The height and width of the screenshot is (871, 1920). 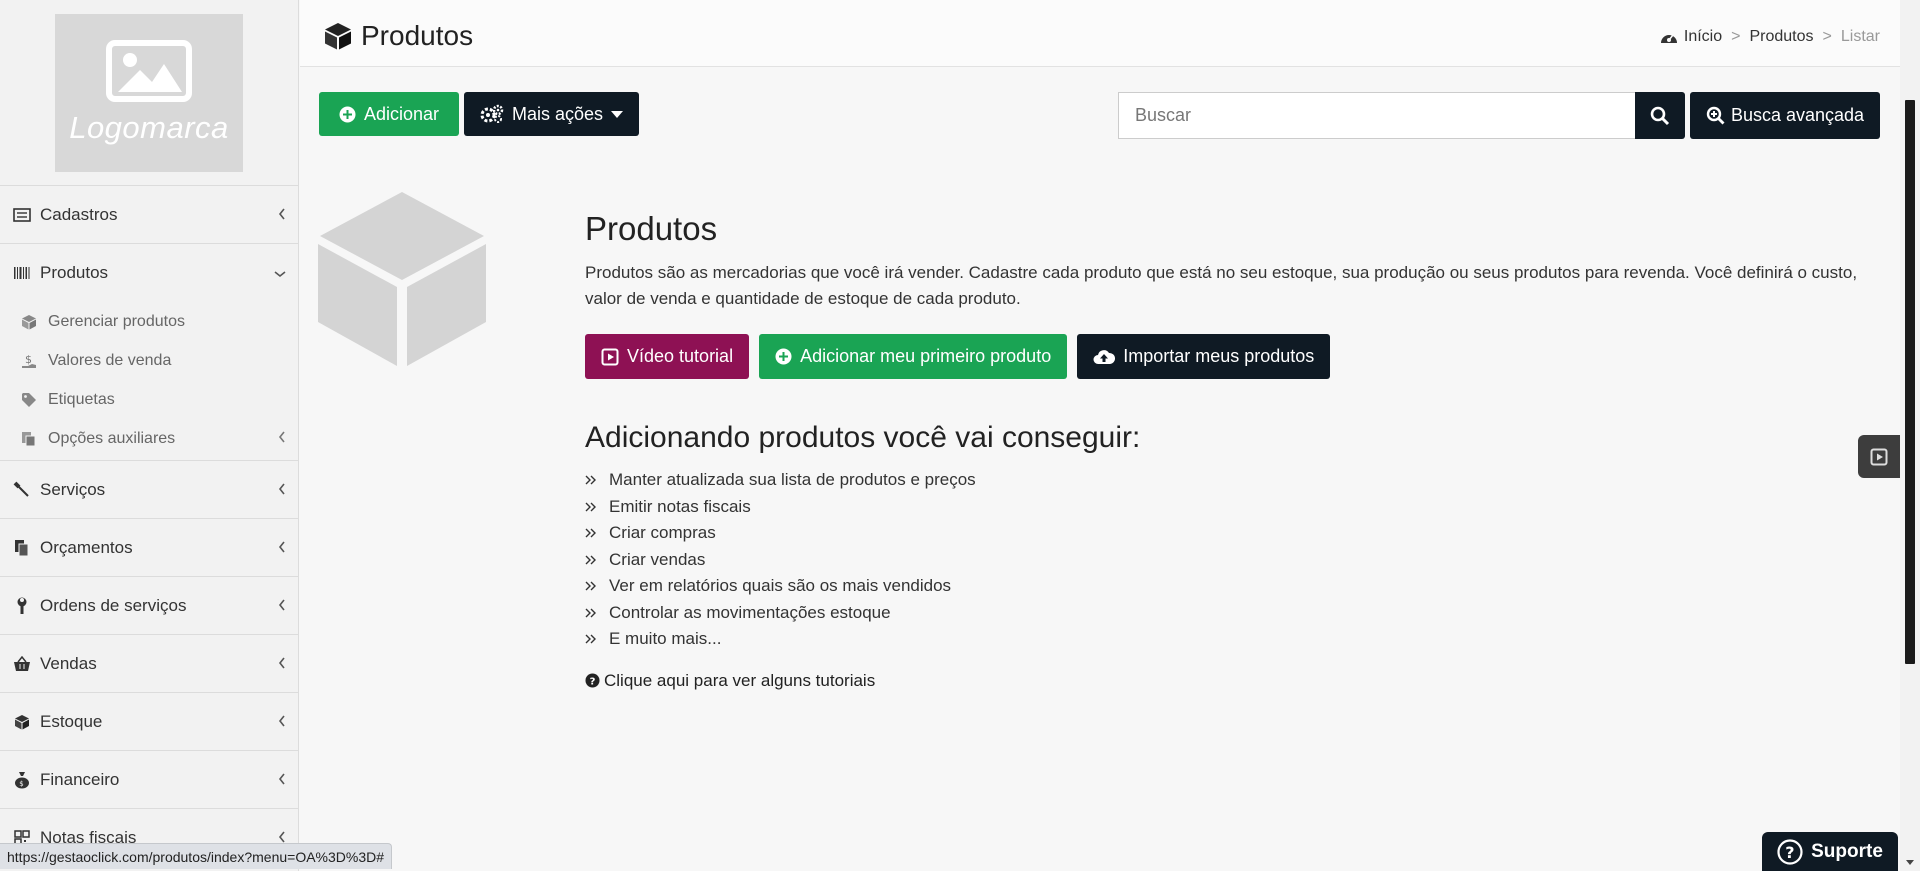 I want to click on sidebar-subitem-valores-de-venda: $ Valores de venda, so click(x=149, y=360).